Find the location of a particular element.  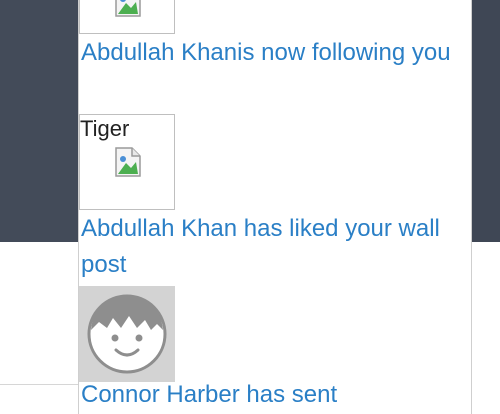

avatar is located at coordinates (127, 334).